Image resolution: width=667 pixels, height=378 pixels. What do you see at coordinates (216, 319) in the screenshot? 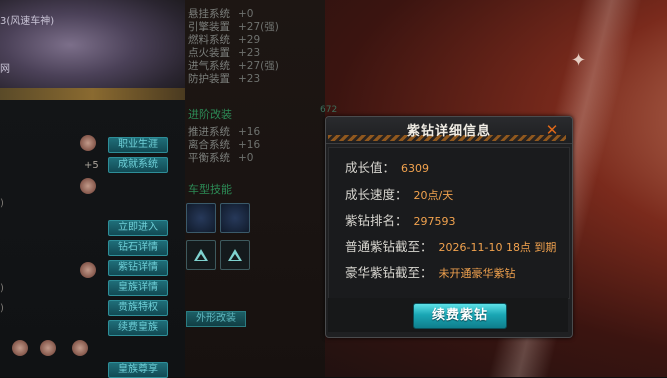
I see `appearance-mod-button: 外形改装` at bounding box center [216, 319].